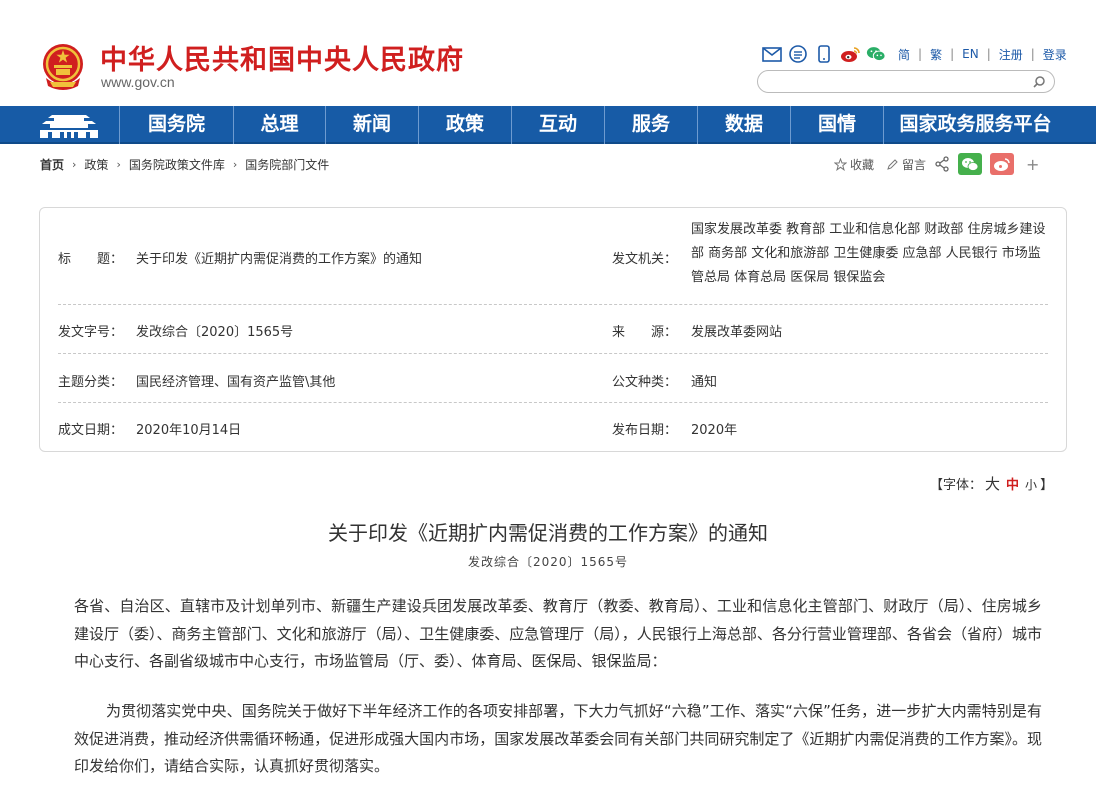 This screenshot has height=794, width=1096. I want to click on nav-item-data: 数据, so click(743, 125).